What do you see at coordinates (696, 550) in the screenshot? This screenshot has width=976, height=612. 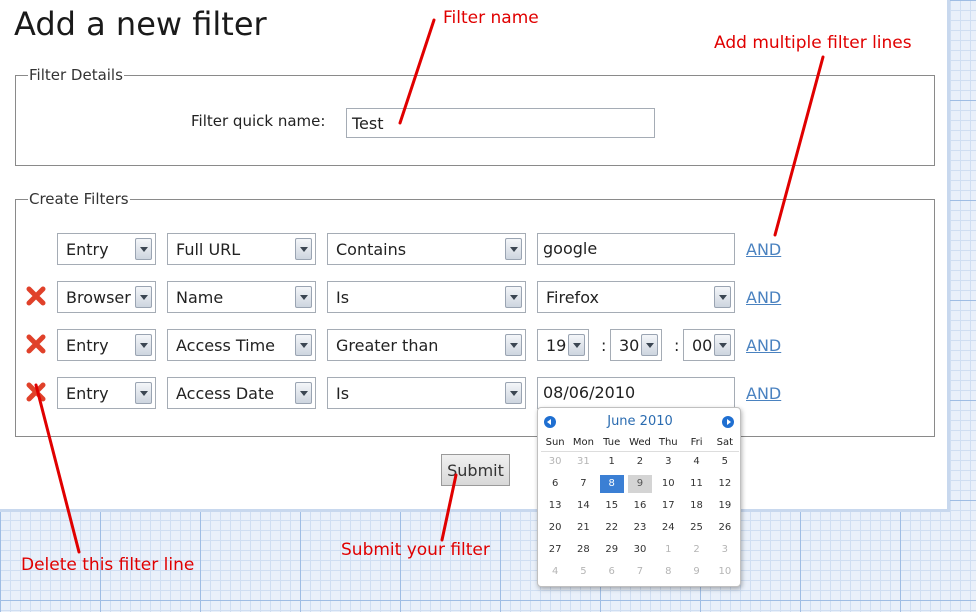 I see `calendar-day-outside: 2` at bounding box center [696, 550].